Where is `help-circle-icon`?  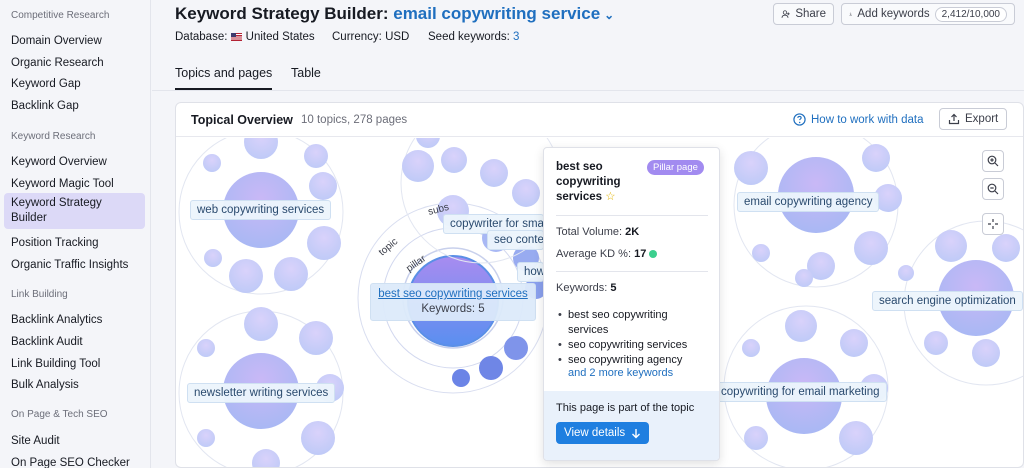
help-circle-icon is located at coordinates (799, 119).